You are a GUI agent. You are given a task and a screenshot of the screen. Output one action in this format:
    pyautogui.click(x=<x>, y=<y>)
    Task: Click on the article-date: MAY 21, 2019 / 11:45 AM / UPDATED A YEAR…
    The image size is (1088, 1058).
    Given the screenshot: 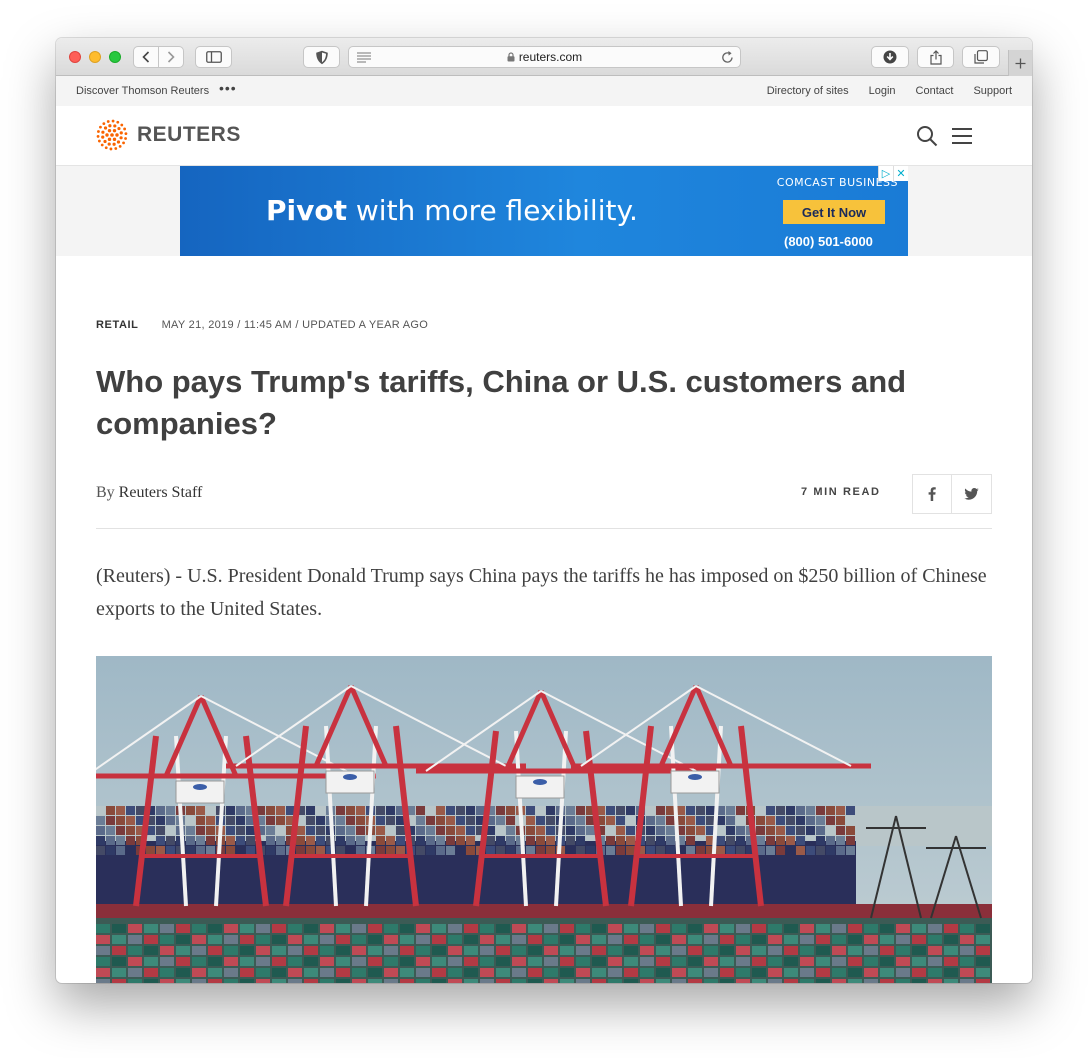 What is the action you would take?
    pyautogui.click(x=295, y=325)
    